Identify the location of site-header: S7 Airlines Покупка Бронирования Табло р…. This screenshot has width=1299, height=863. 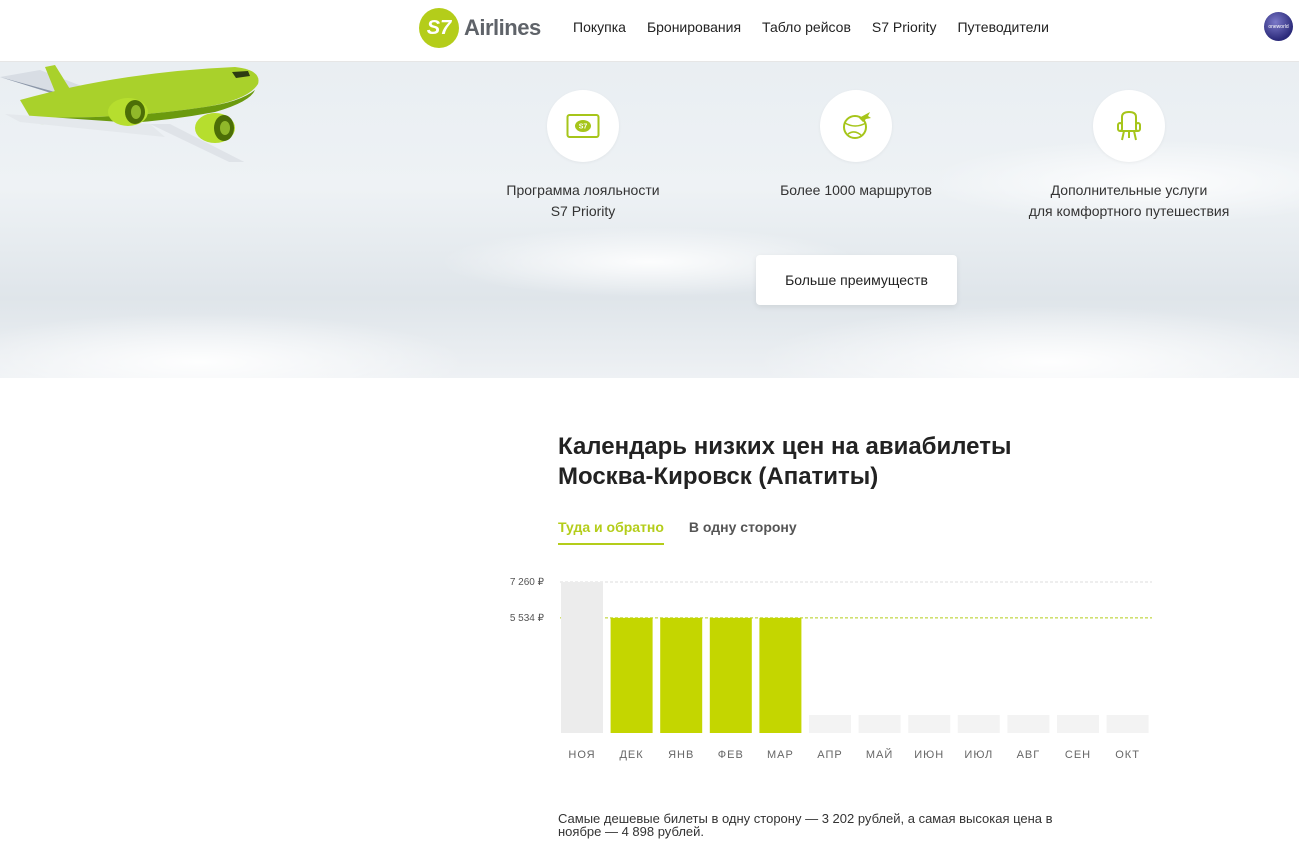
(649, 31).